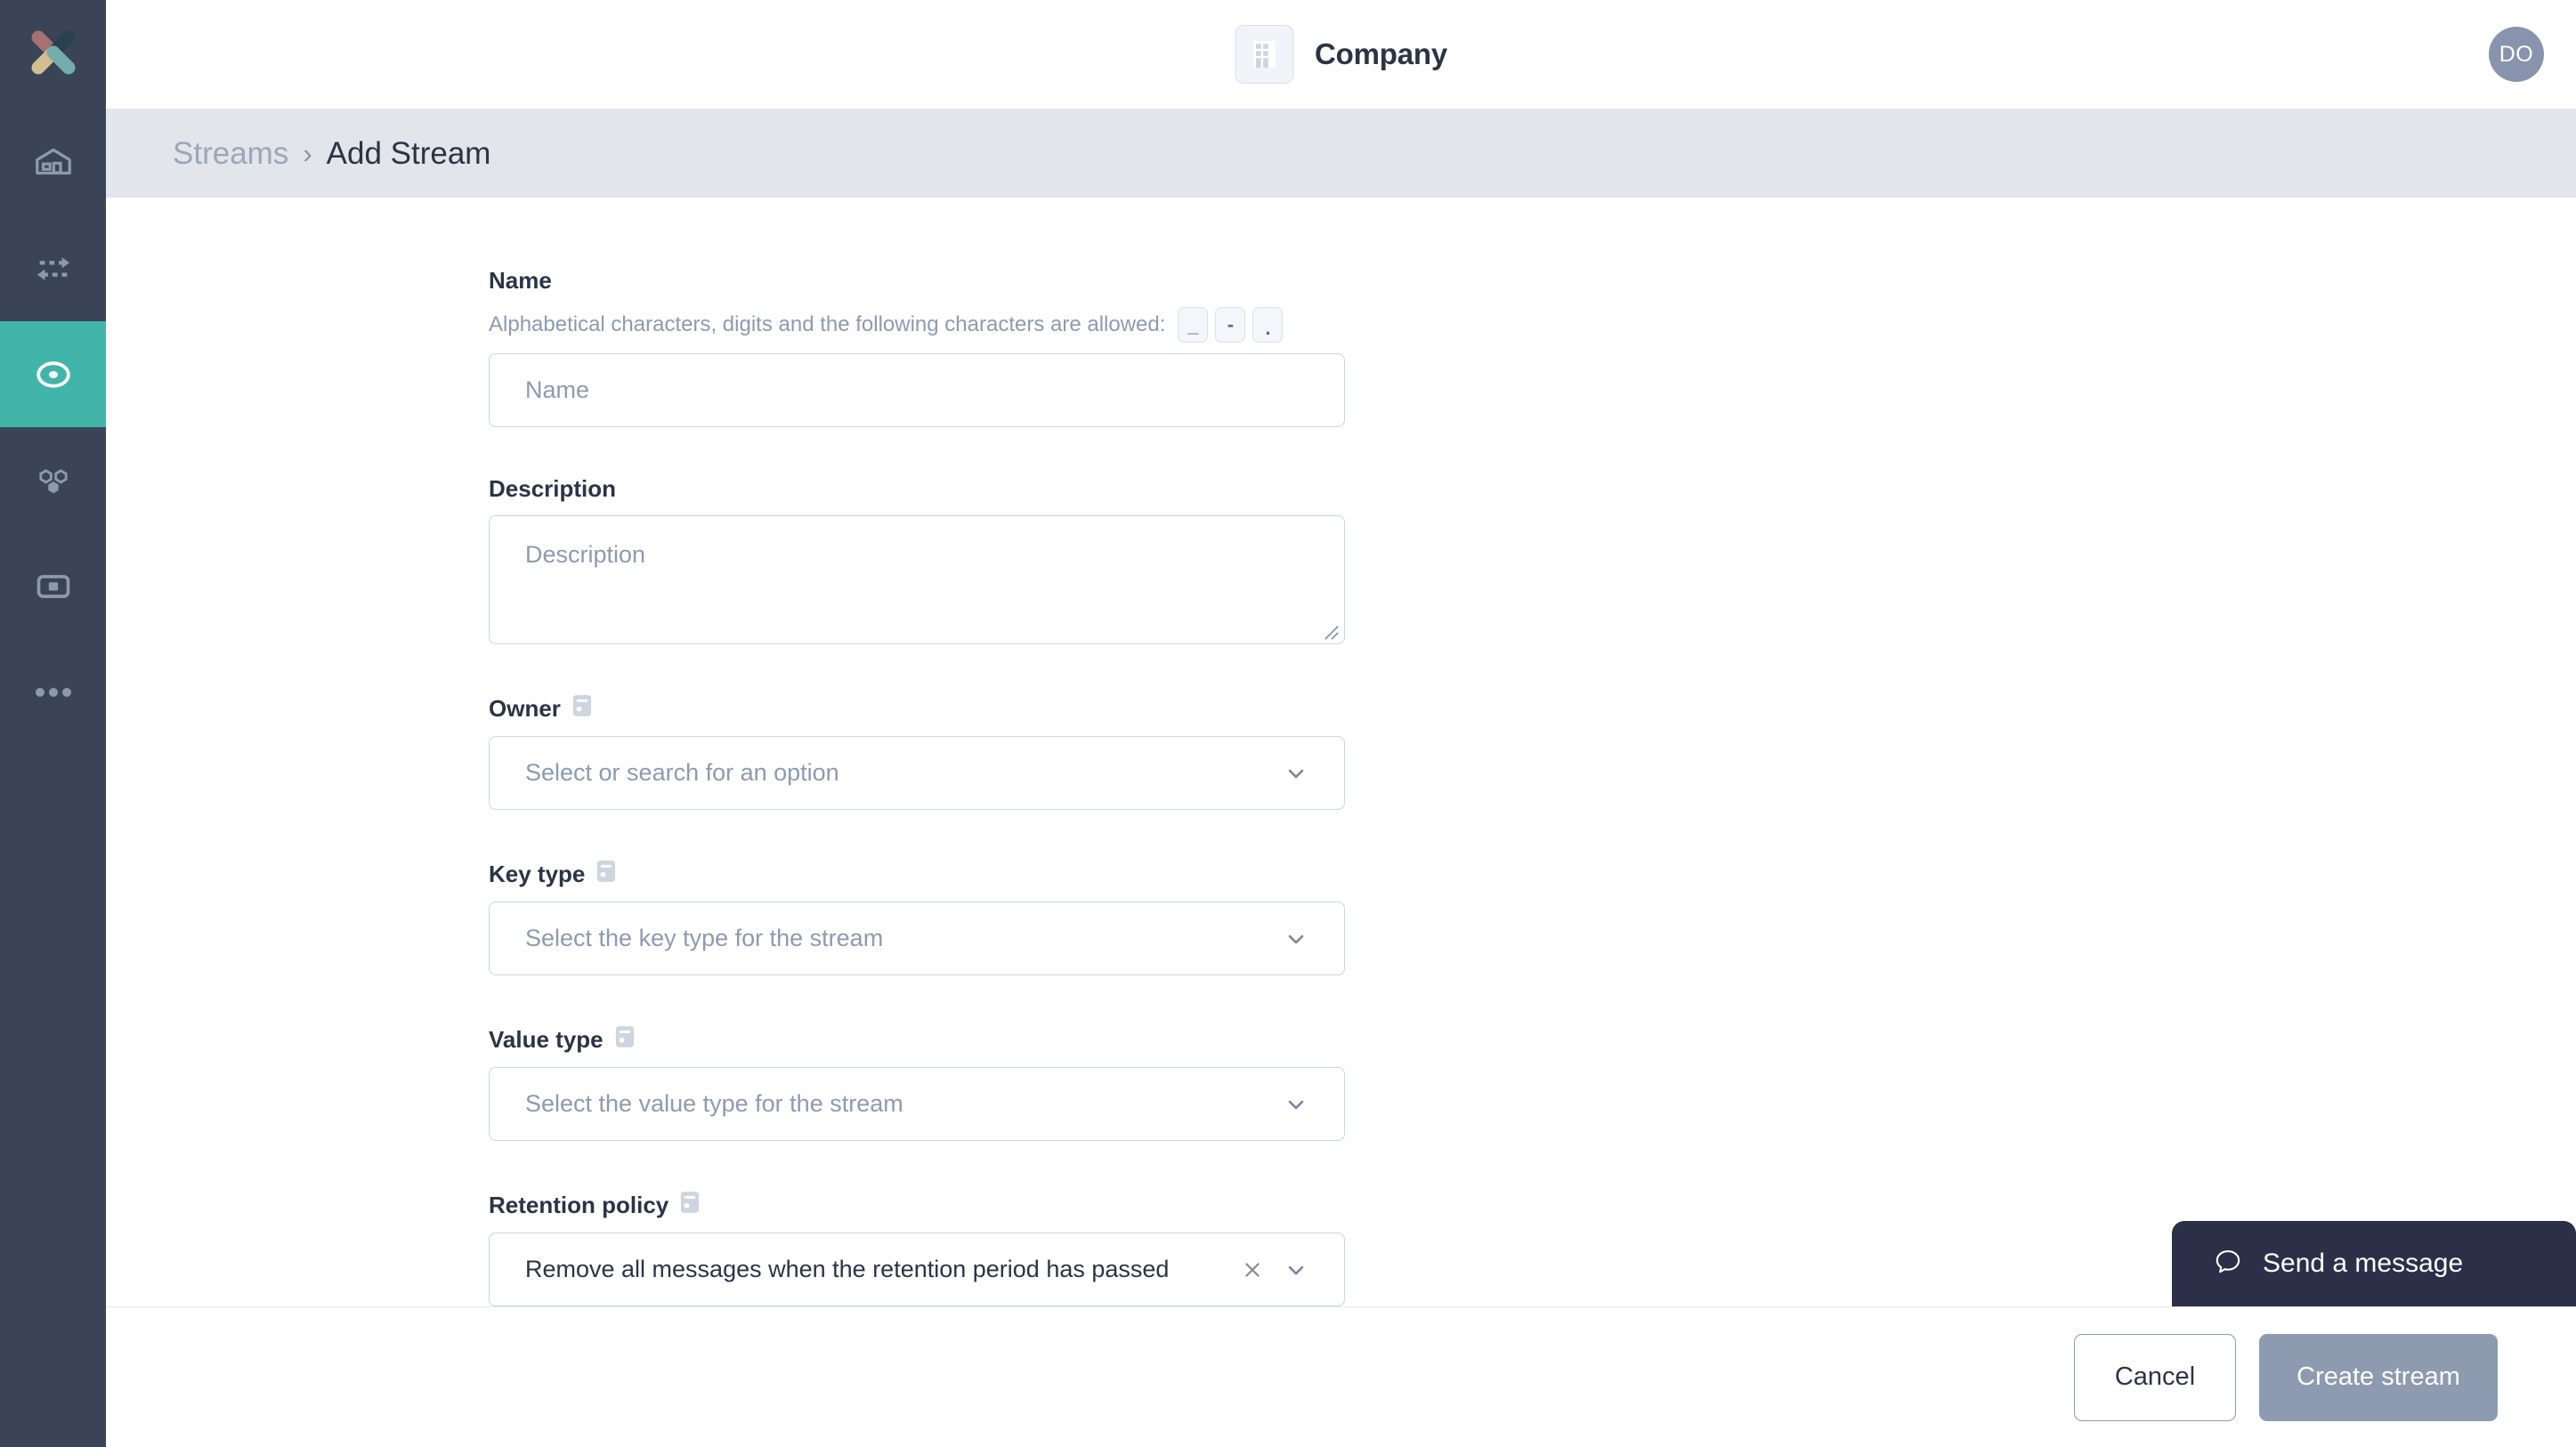 The image size is (2576, 1447). What do you see at coordinates (917, 938) in the screenshot?
I see `key-type-select: Select the key type for the stream` at bounding box center [917, 938].